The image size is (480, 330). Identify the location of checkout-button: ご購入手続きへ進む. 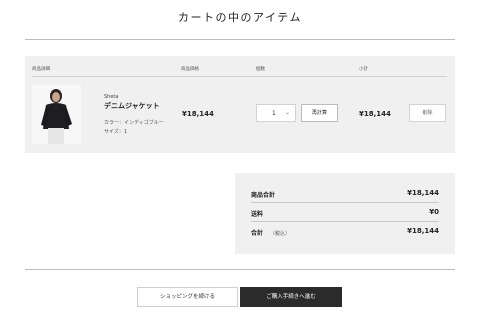
(291, 297).